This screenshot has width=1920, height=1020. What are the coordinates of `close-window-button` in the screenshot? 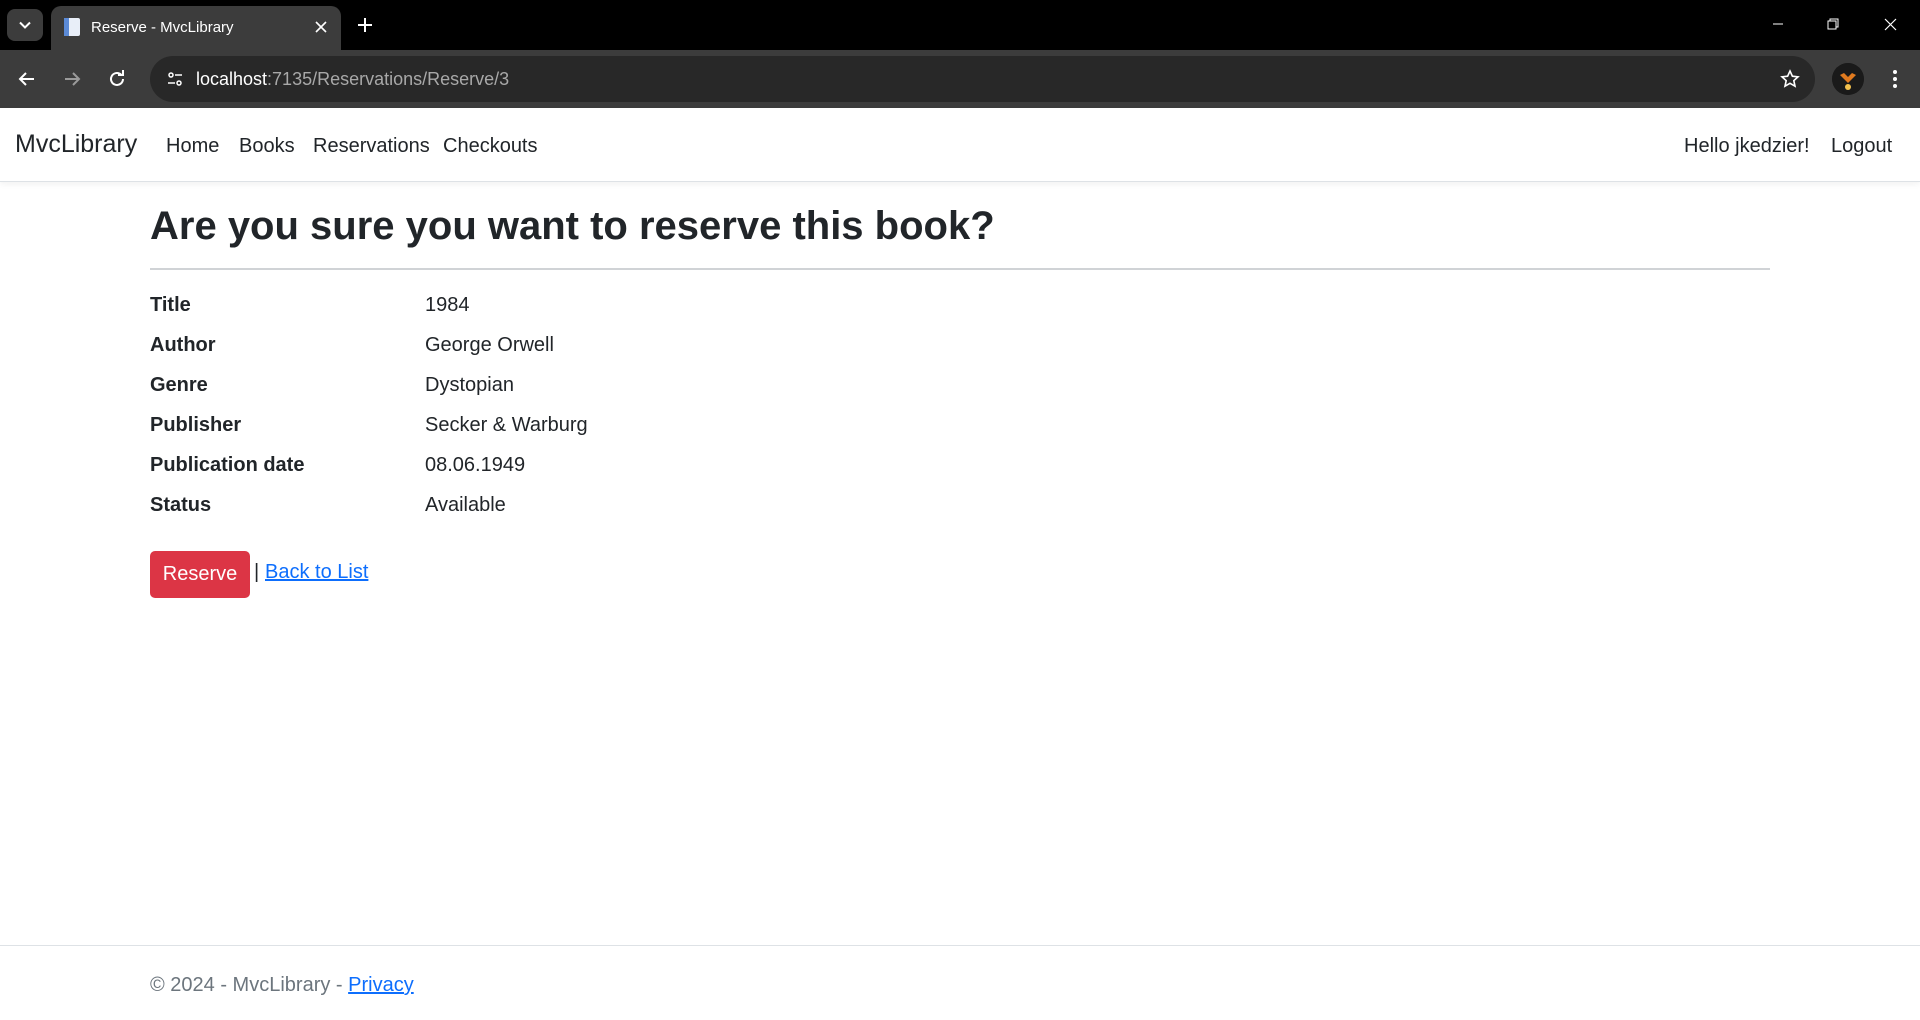 It's located at (1890, 24).